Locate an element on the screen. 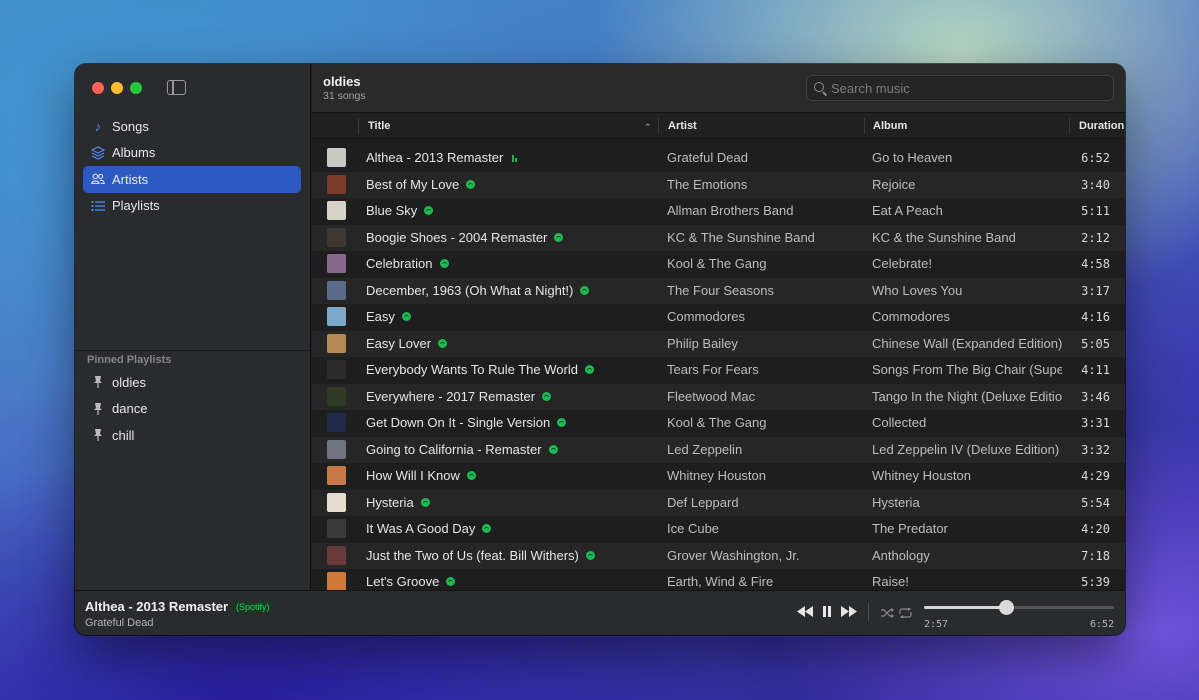  now-playing-indicator-icon is located at coordinates (515, 157).